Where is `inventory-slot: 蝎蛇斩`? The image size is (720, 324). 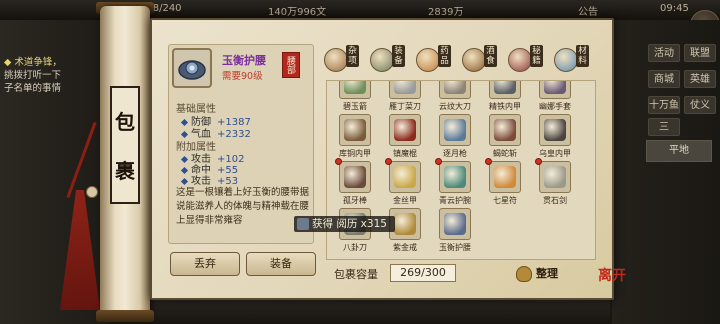 inventory-slot: 蝎蛇斩 is located at coordinates (505, 139).